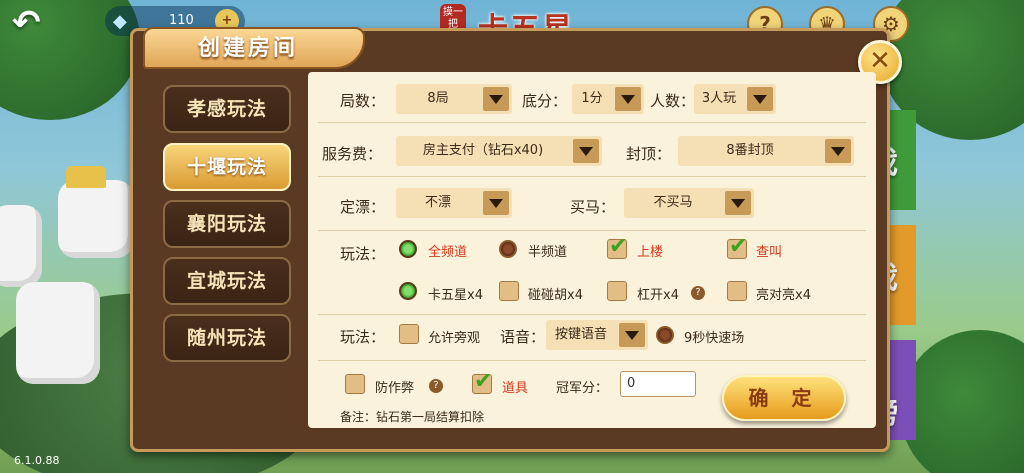  I want to click on checkbox-shanglou, so click(617, 246).